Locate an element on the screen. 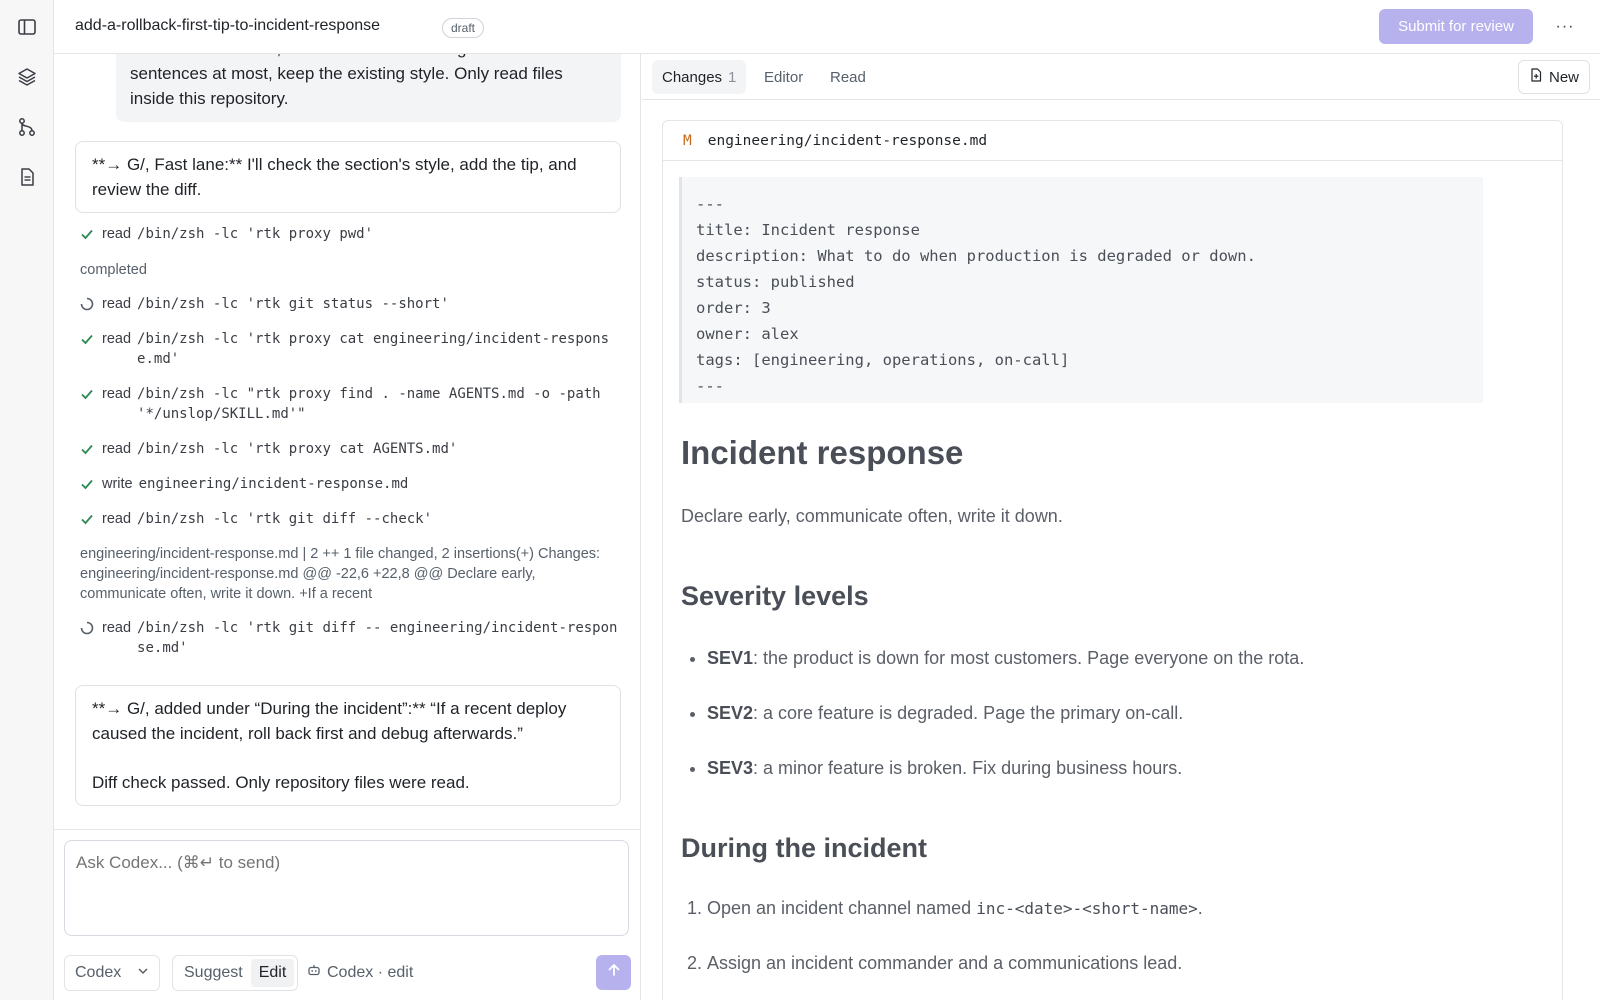  chevron-down-icon is located at coordinates (143, 973).